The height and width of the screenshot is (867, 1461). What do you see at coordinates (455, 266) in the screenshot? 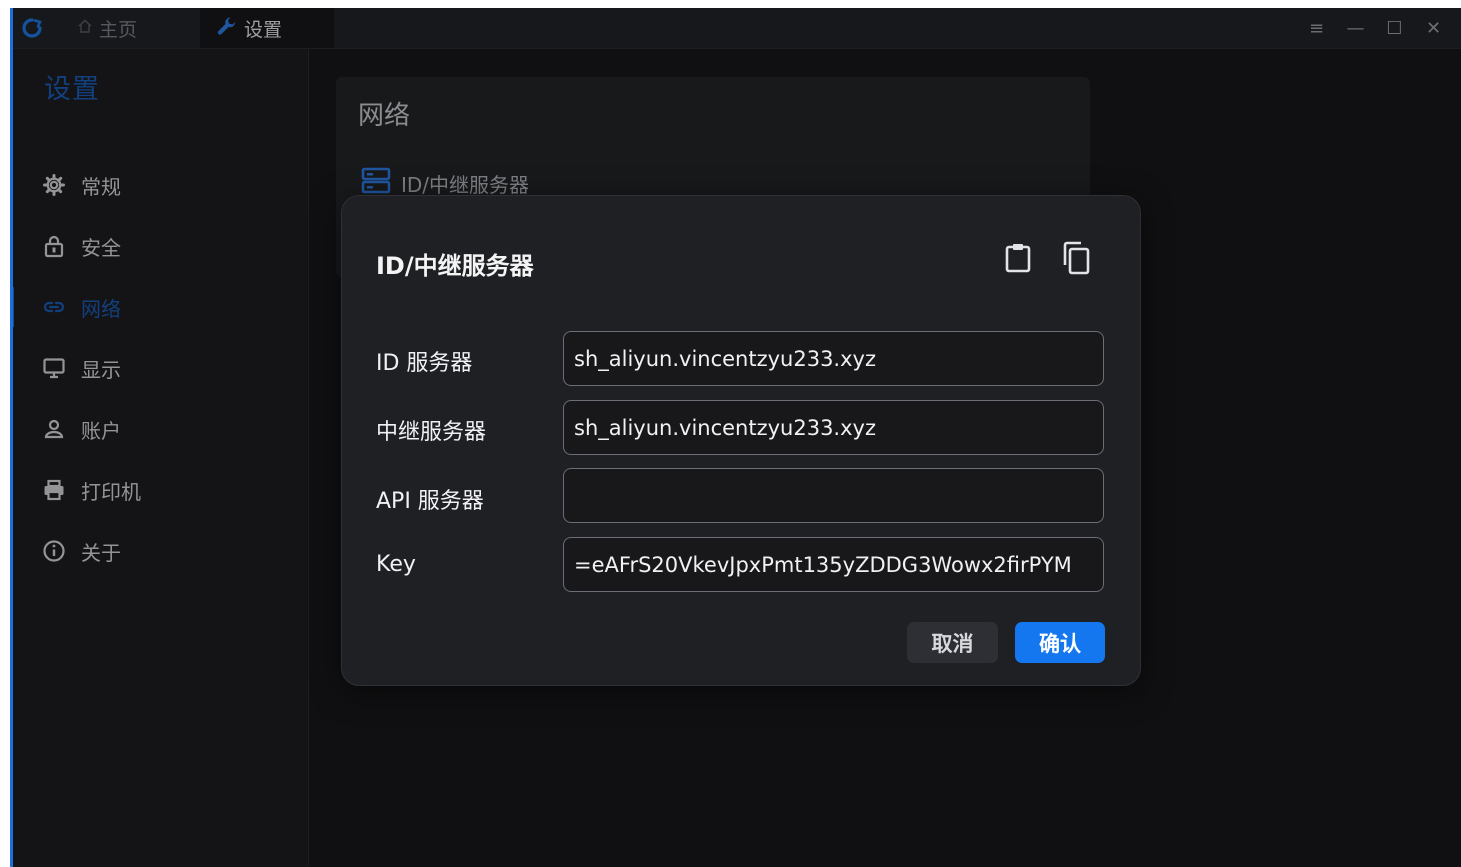
I see `dialog-title: ID/中继服务器` at bounding box center [455, 266].